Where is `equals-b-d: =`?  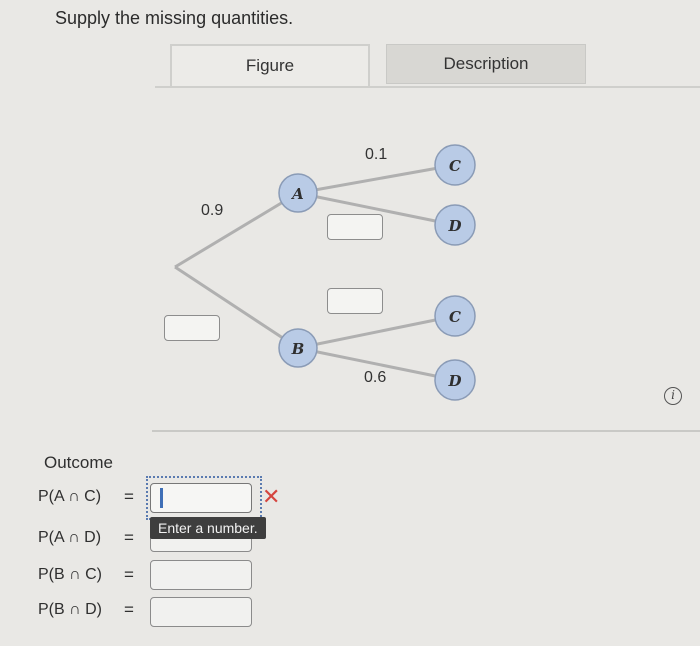 equals-b-d: = is located at coordinates (129, 609).